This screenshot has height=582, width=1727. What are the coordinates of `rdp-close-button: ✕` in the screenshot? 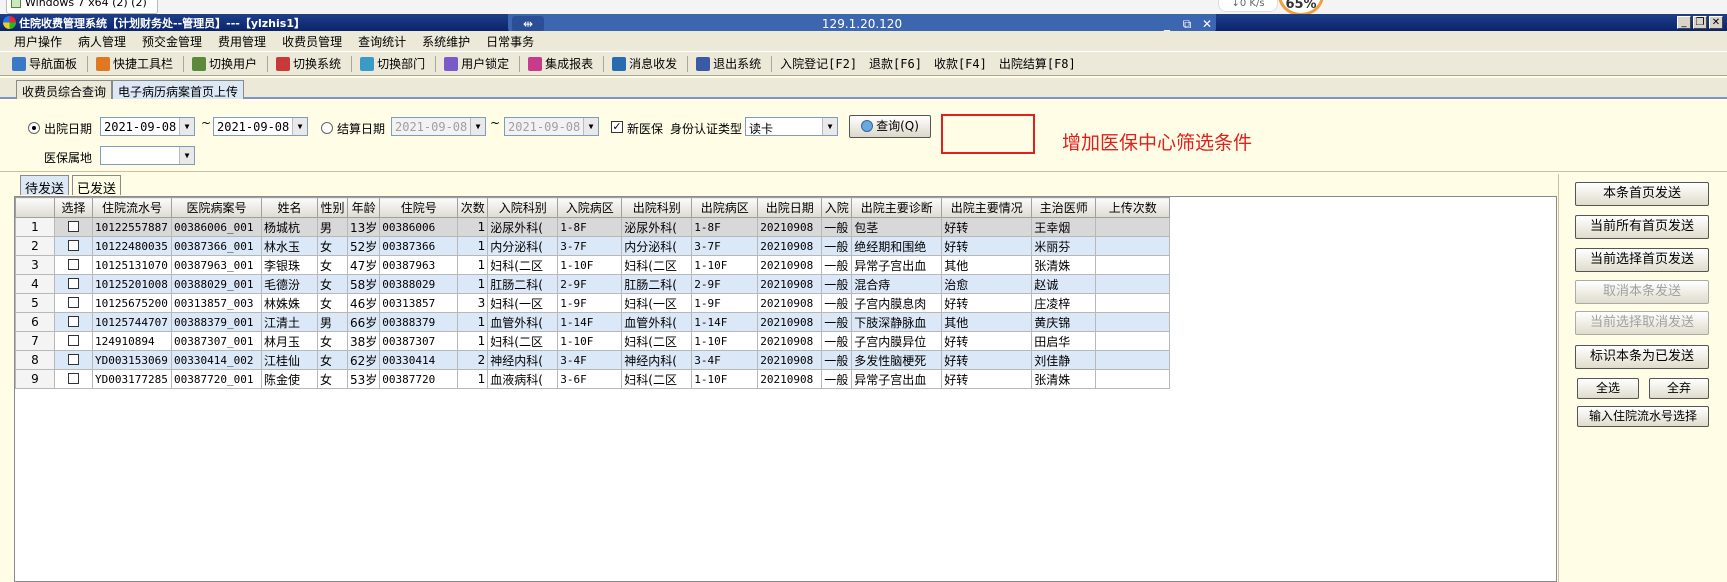 It's located at (1207, 24).